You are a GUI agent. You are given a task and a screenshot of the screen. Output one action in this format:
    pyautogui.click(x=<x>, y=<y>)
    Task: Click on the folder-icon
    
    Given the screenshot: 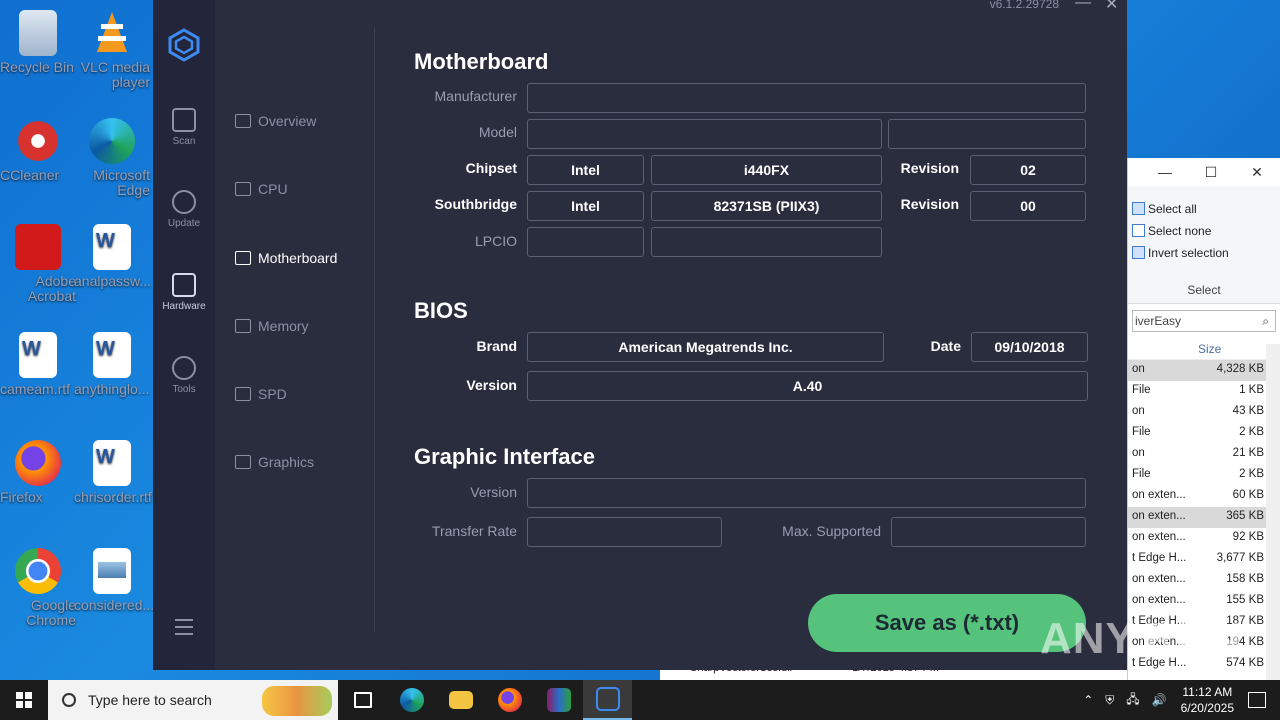 What is the action you would take?
    pyautogui.click(x=460, y=700)
    